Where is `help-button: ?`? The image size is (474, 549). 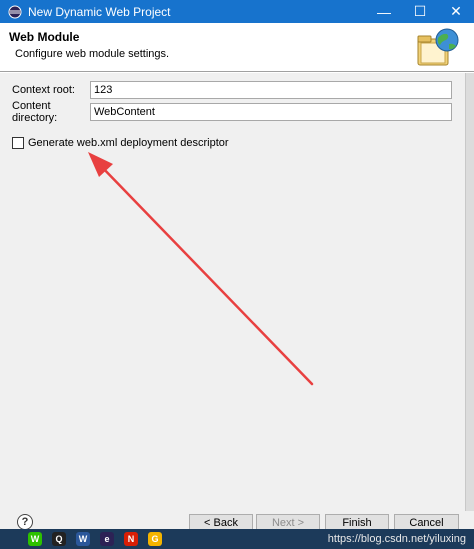 help-button: ? is located at coordinates (25, 522).